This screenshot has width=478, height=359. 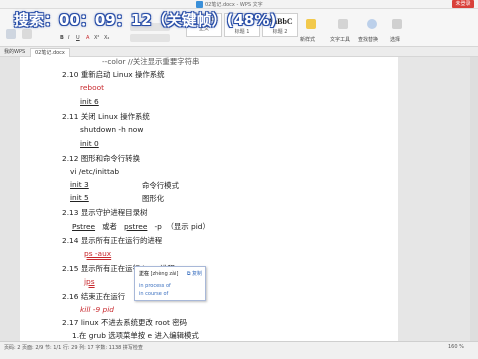 What do you see at coordinates (456, 347) in the screenshot?
I see `zoom-level: 160 %` at bounding box center [456, 347].